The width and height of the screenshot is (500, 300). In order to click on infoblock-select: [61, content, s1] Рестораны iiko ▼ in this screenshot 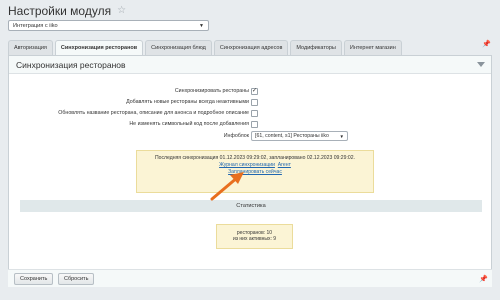, I will do `click(299, 136)`.